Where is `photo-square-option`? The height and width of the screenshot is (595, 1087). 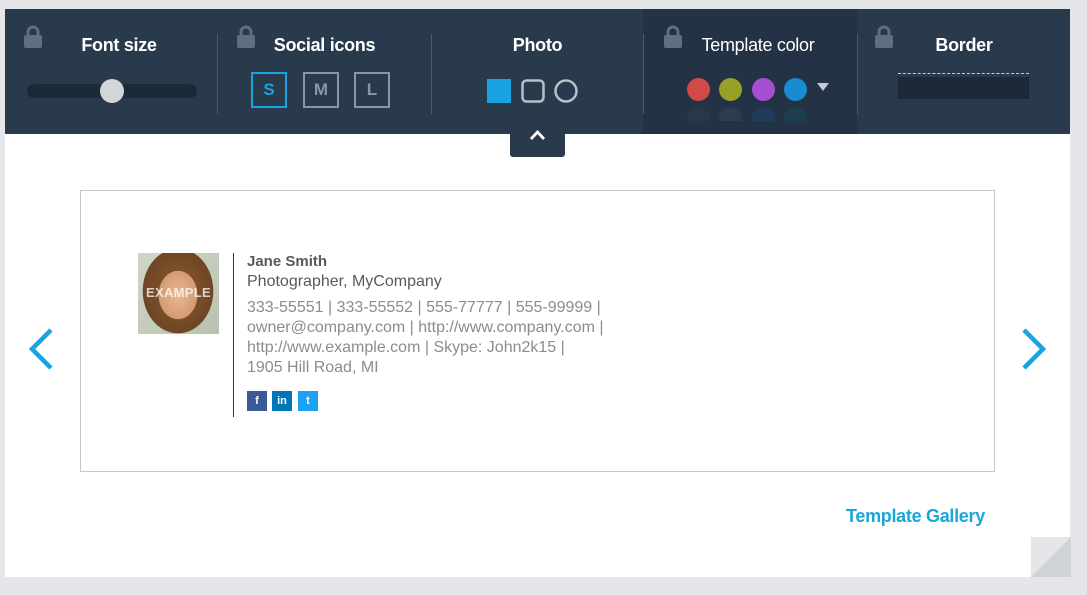
photo-square-option is located at coordinates (499, 91).